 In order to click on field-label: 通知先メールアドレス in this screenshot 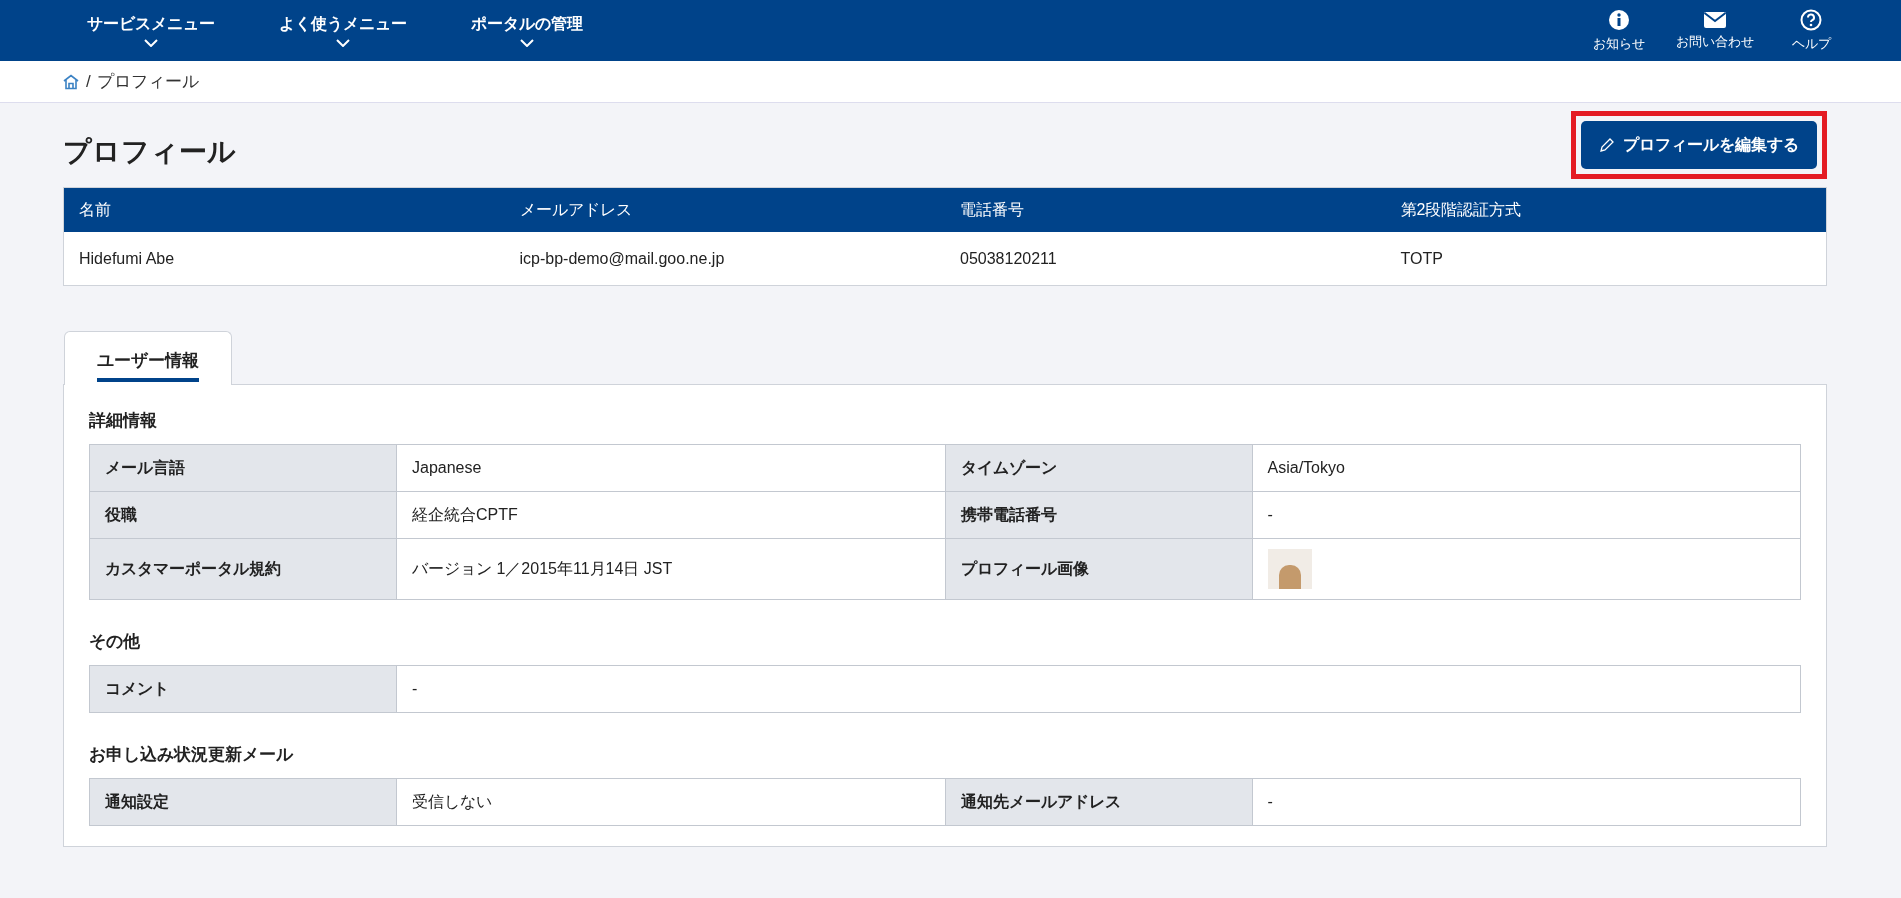, I will do `click(1098, 802)`.